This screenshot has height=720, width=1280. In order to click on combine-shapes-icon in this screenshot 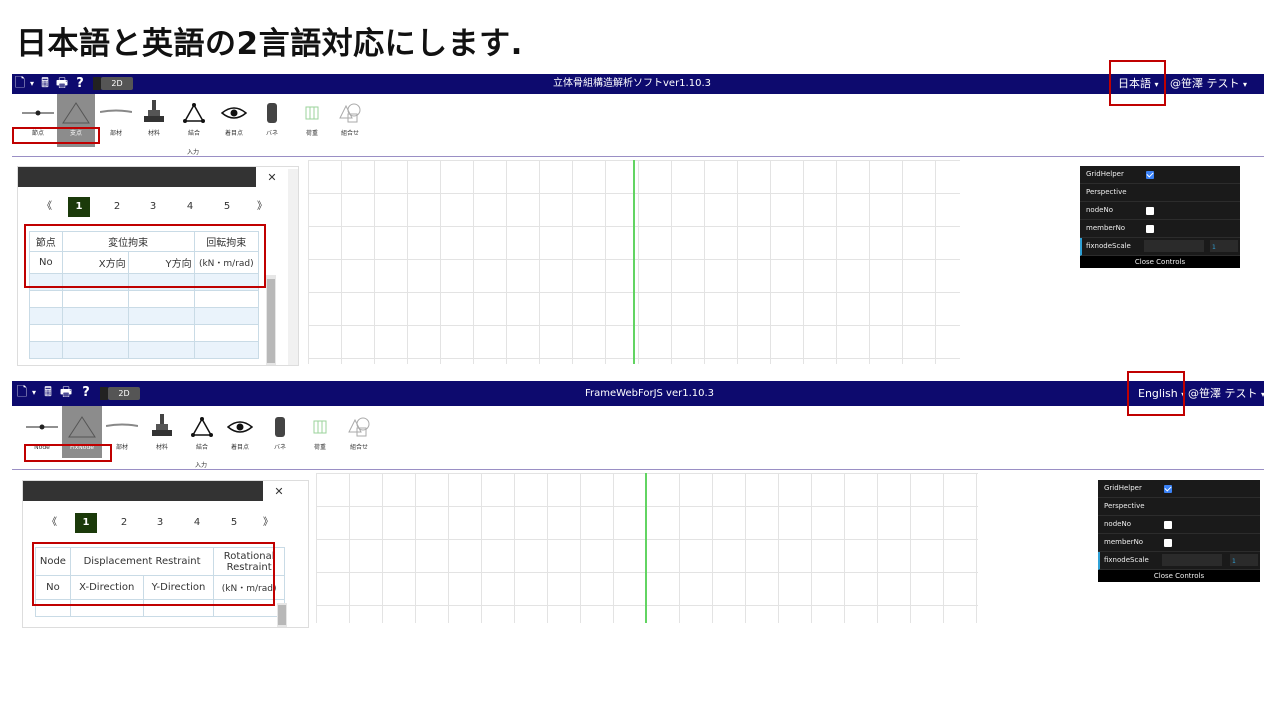, I will do `click(359, 427)`.